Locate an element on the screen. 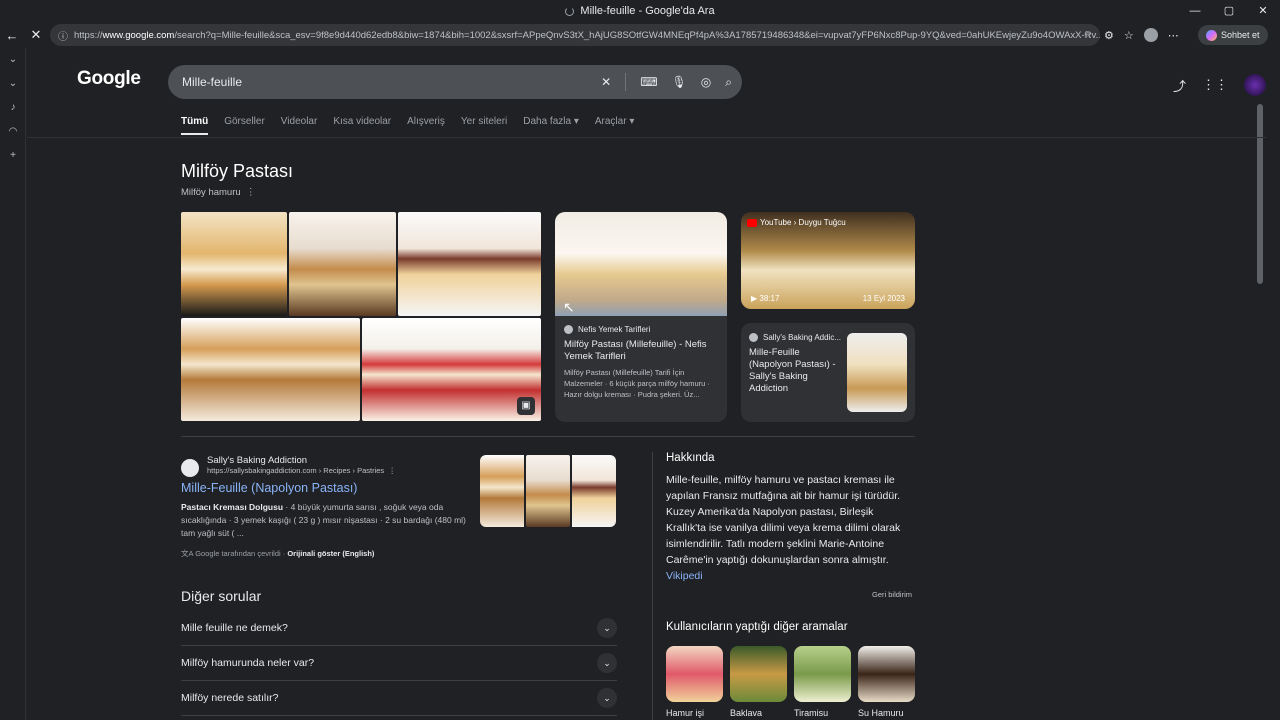 The height and width of the screenshot is (720, 1280). more-options-icon: ⋮ is located at coordinates (249, 192).